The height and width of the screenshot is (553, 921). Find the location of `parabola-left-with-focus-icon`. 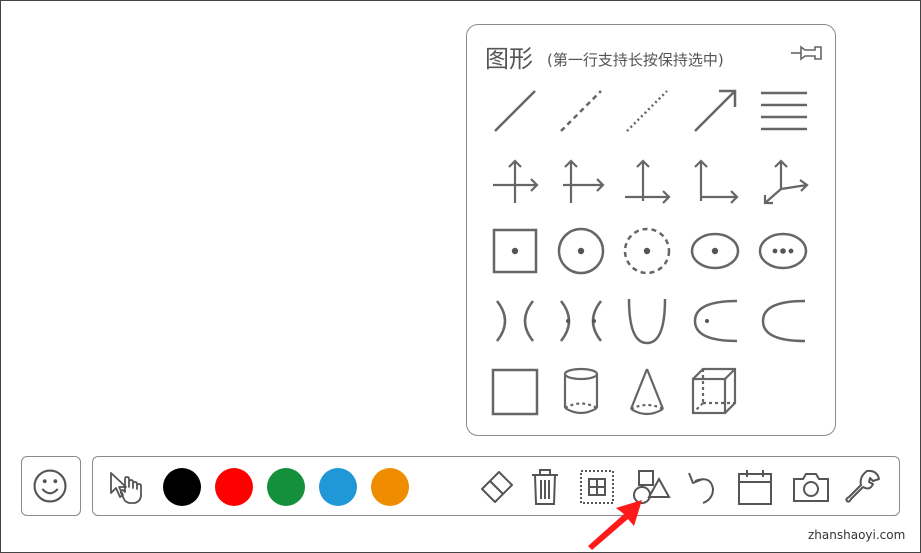

parabola-left-with-focus-icon is located at coordinates (715, 321).